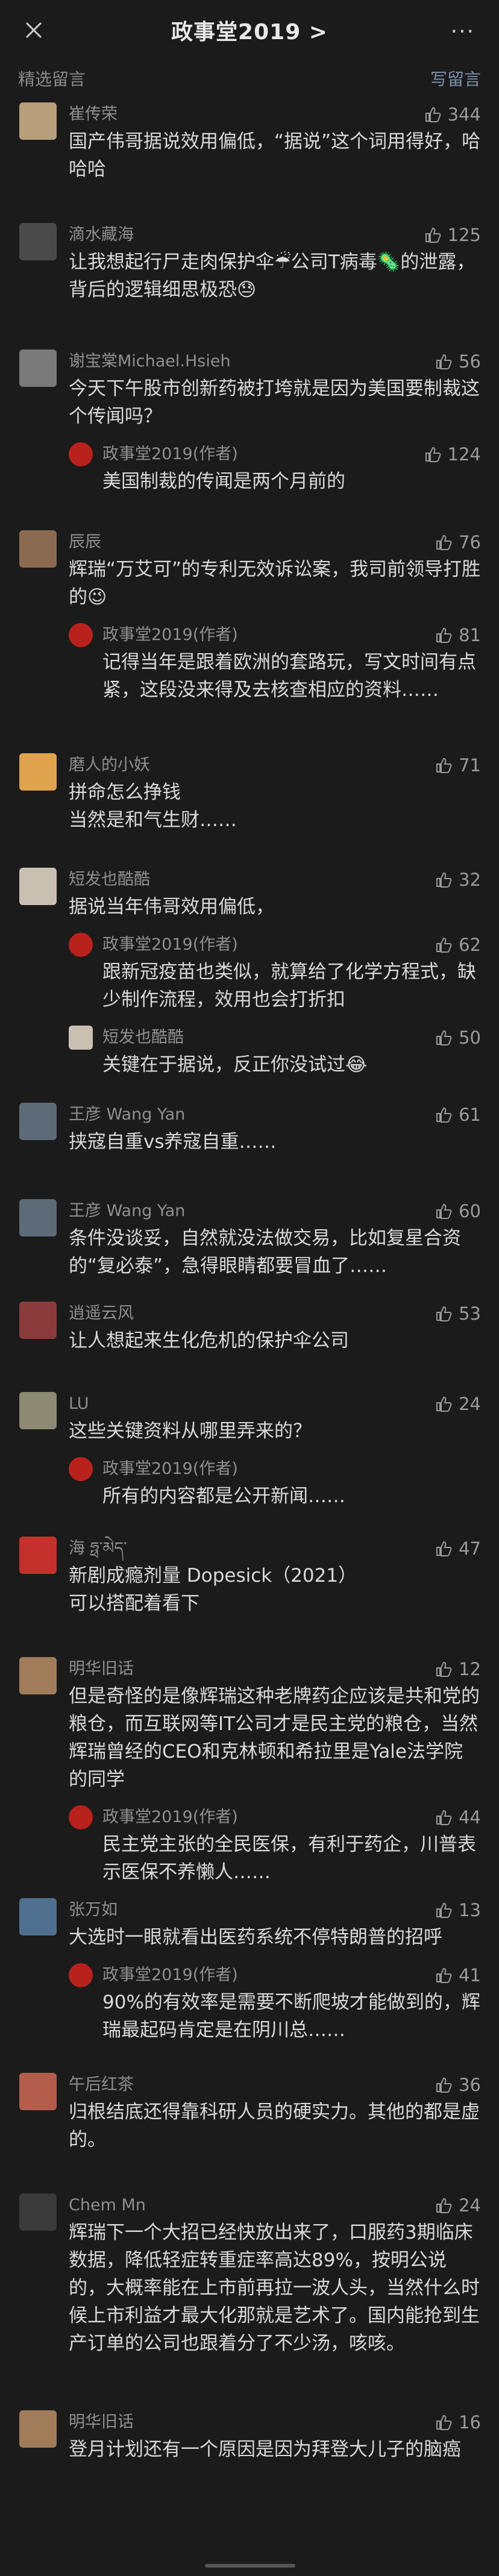 The height and width of the screenshot is (2576, 499). What do you see at coordinates (458, 765) in the screenshot?
I see `like-button: 71` at bounding box center [458, 765].